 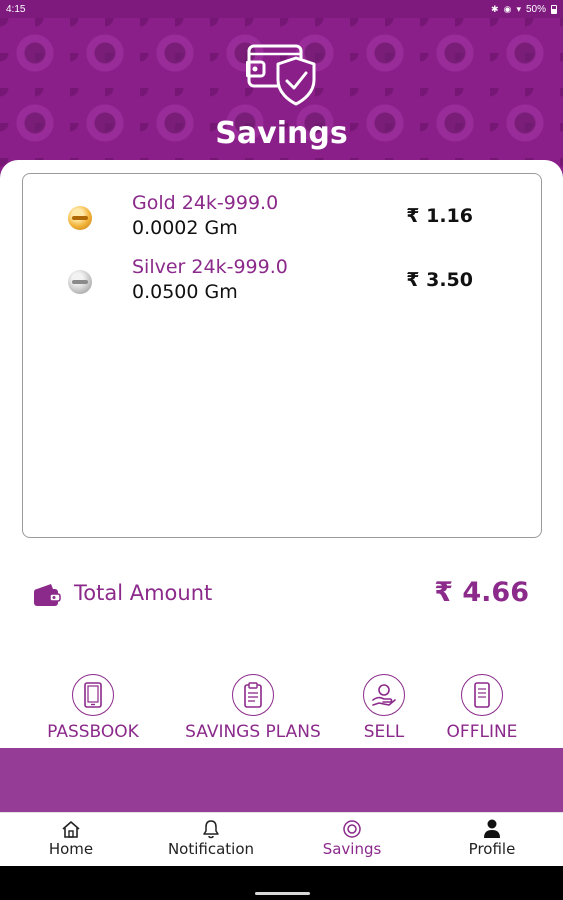 I want to click on bell-icon, so click(x=211, y=829).